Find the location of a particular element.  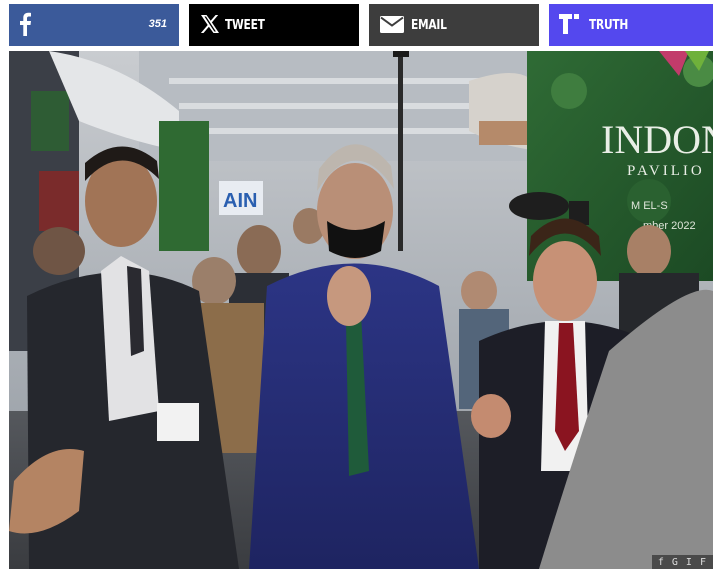

svg-text: M EL-S is located at coordinates (649, 206).